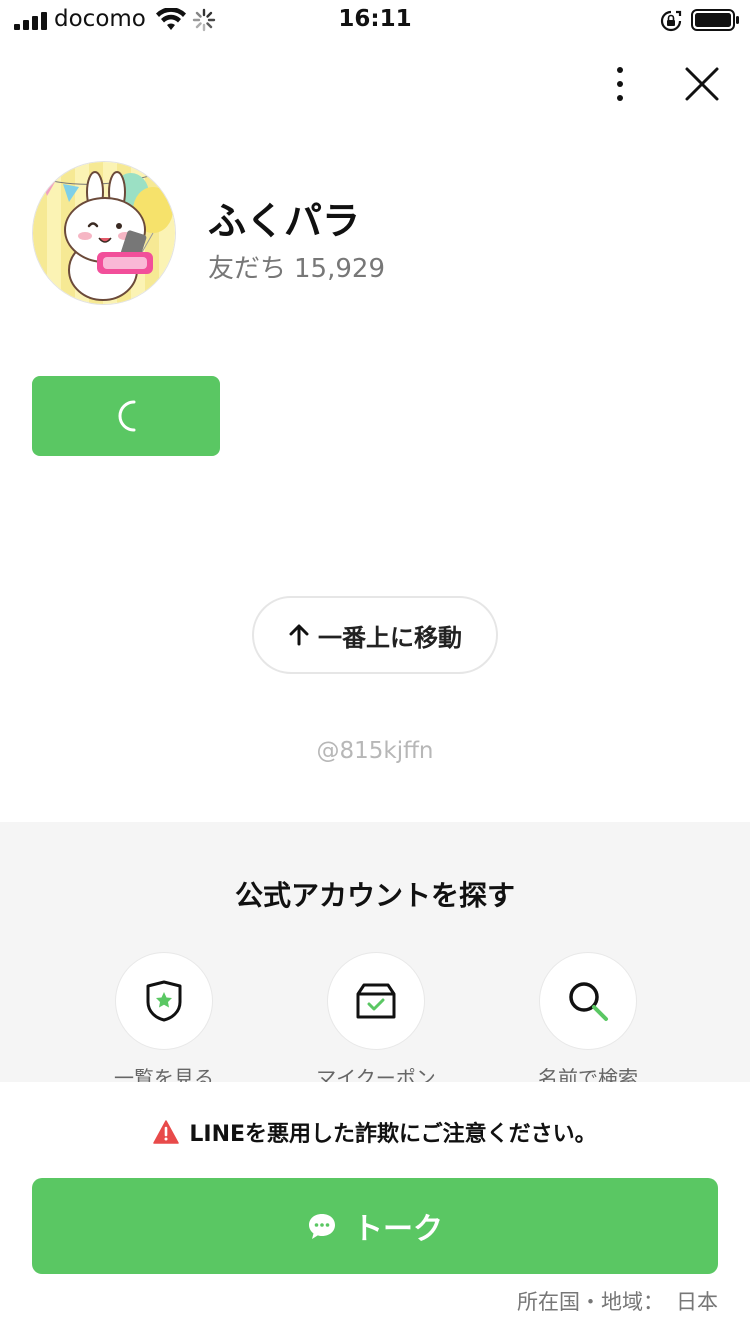 The image size is (750, 1334). I want to click on profile-avatar, so click(104, 233).